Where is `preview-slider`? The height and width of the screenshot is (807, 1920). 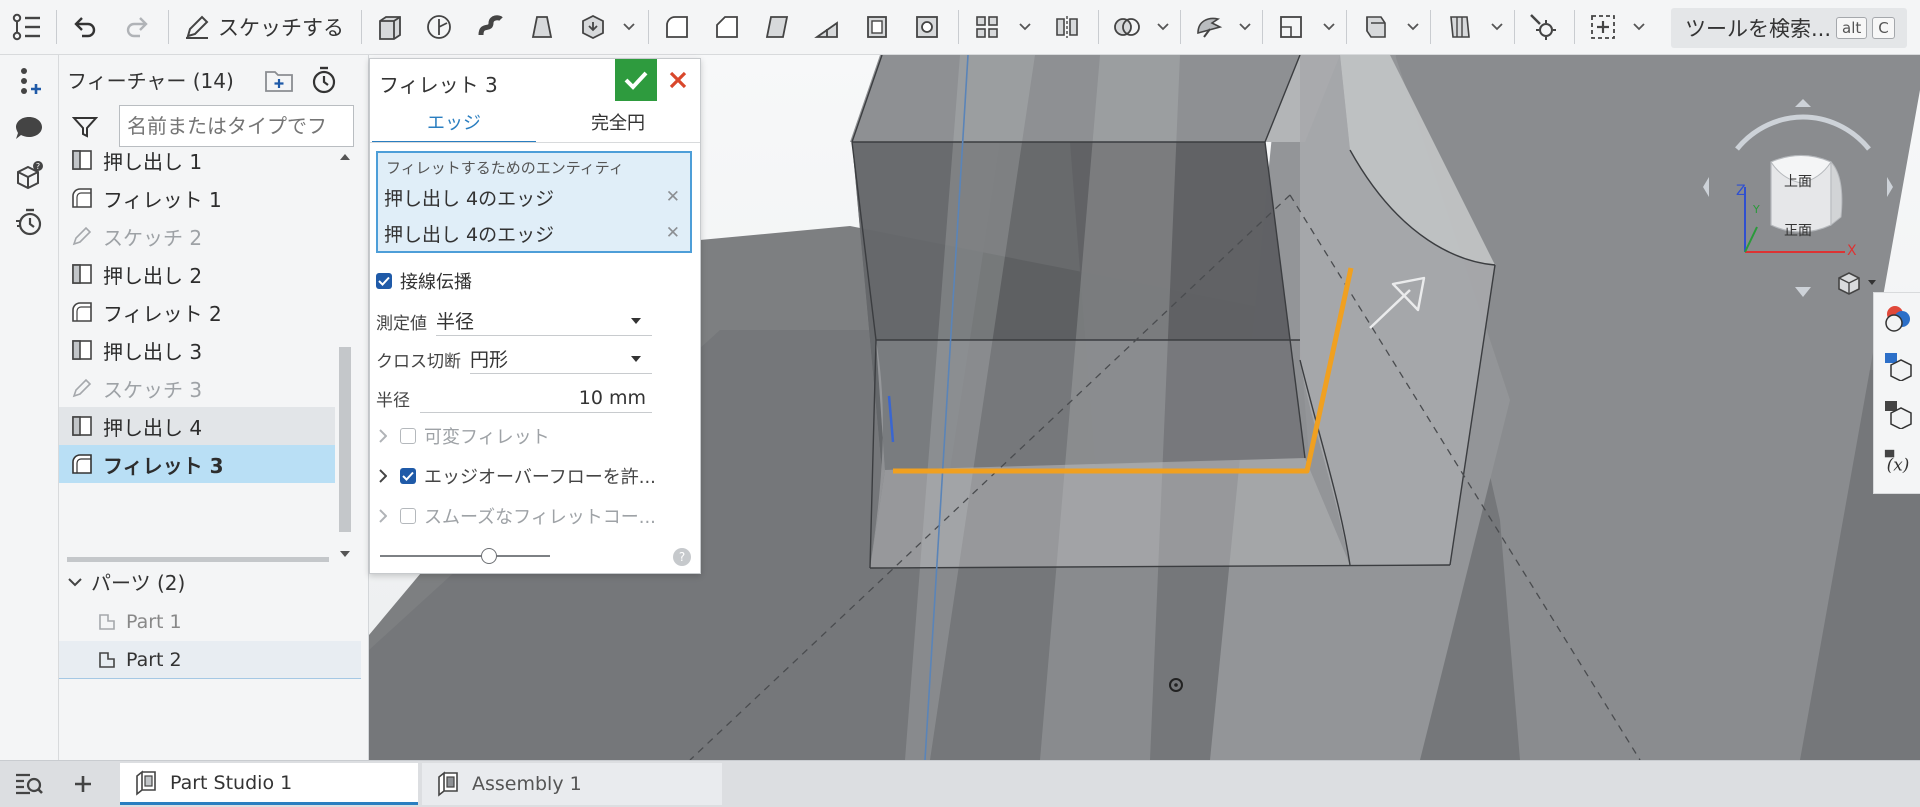
preview-slider is located at coordinates (465, 556).